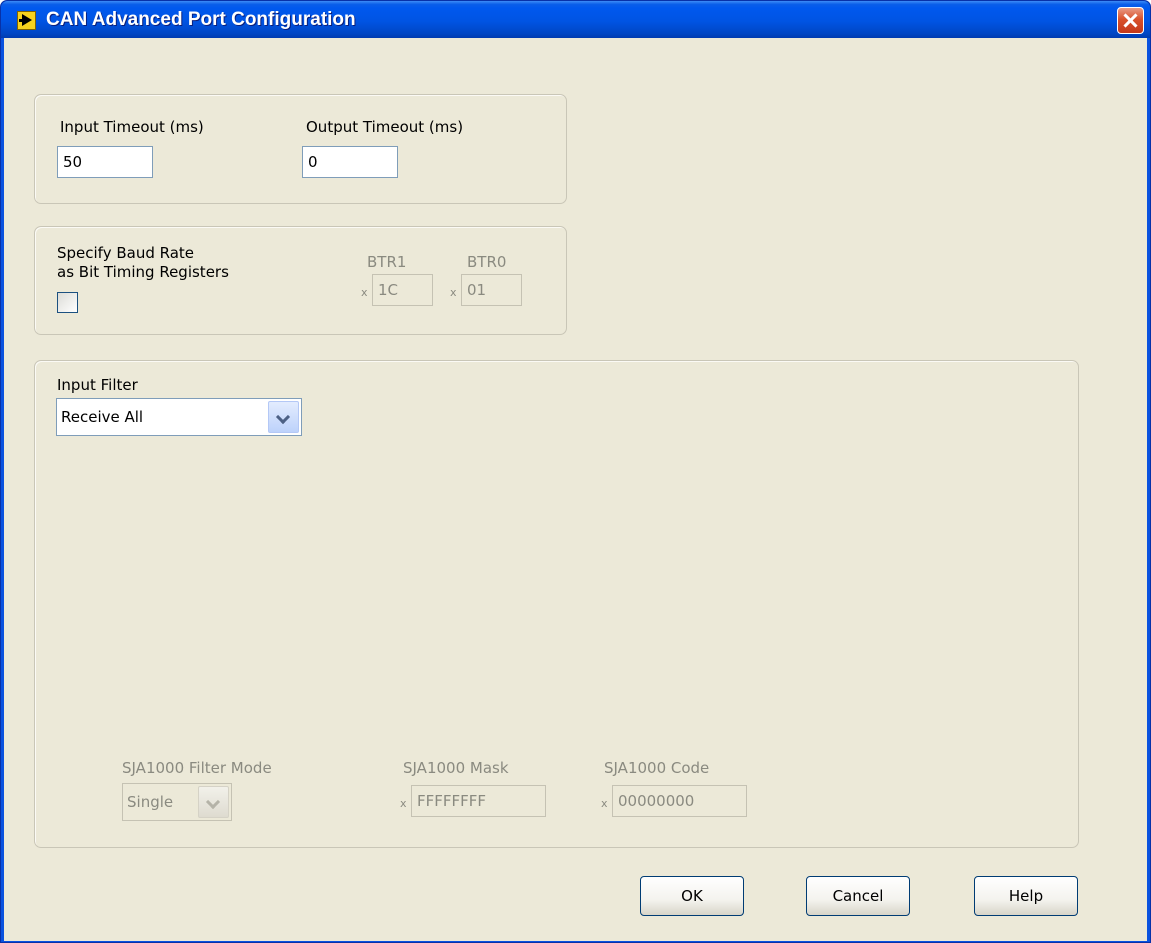  What do you see at coordinates (126, 253) in the screenshot?
I see `baud-rate-label-line1: Specify Baud Rate` at bounding box center [126, 253].